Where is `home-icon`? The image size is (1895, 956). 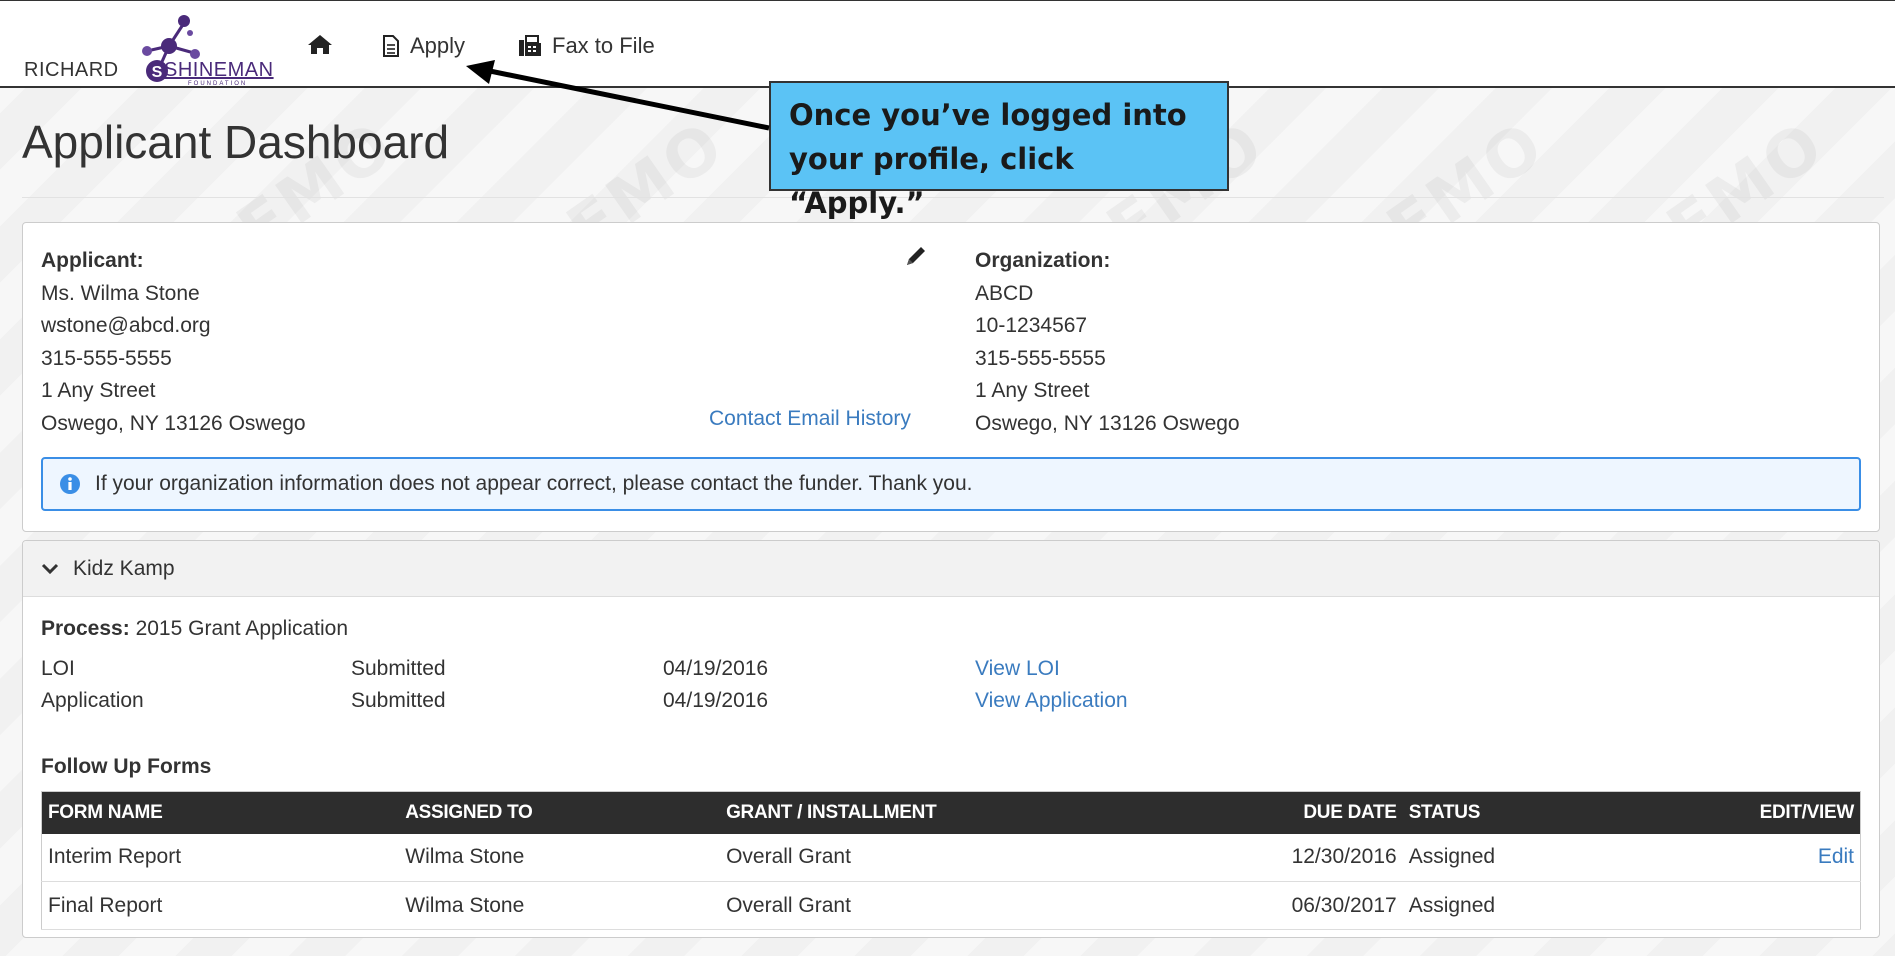
home-icon is located at coordinates (320, 44).